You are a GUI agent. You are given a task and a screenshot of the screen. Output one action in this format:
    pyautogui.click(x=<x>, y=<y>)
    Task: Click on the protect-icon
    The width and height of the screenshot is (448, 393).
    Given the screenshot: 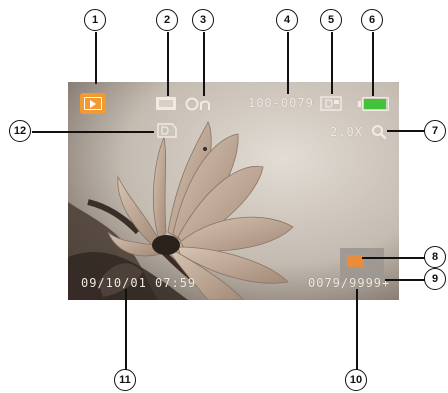 What is the action you would take?
    pyautogui.click(x=197, y=104)
    